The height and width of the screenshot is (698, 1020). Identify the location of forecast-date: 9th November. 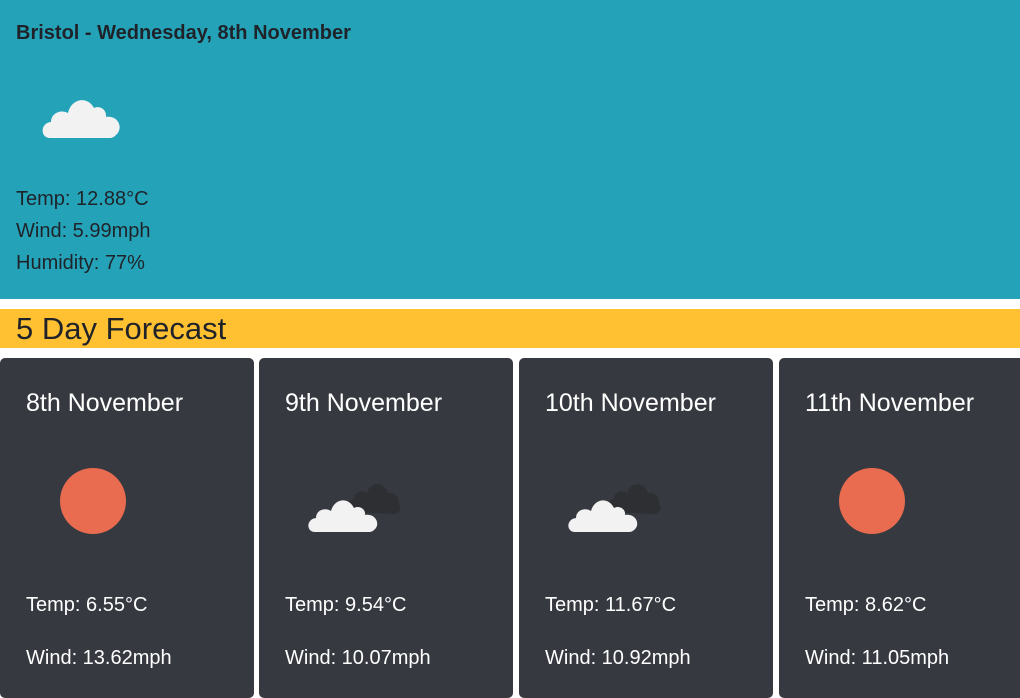
(364, 403).